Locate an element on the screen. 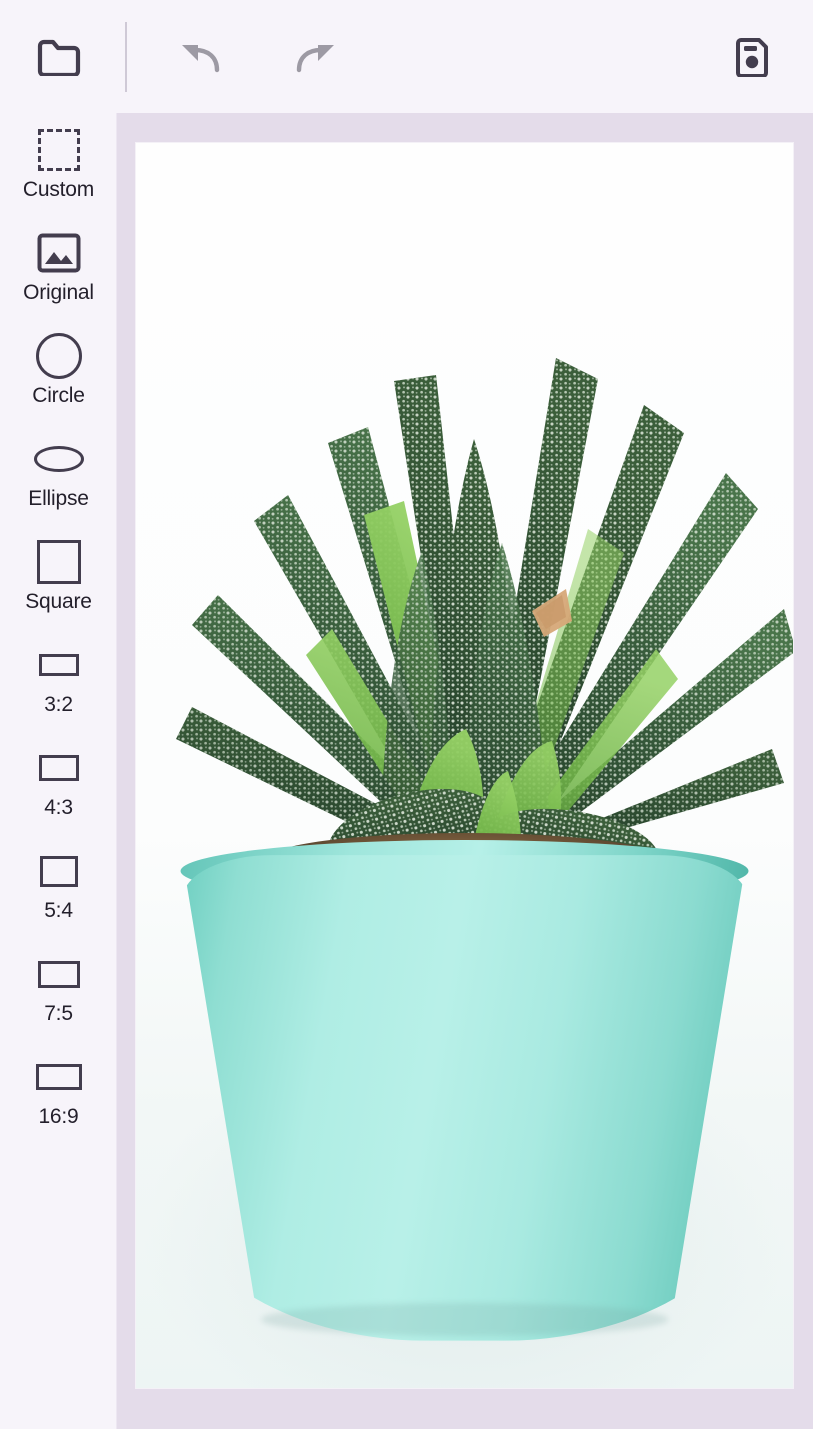  sidebar-item-5-4: 5:4 is located at coordinates (58, 893).